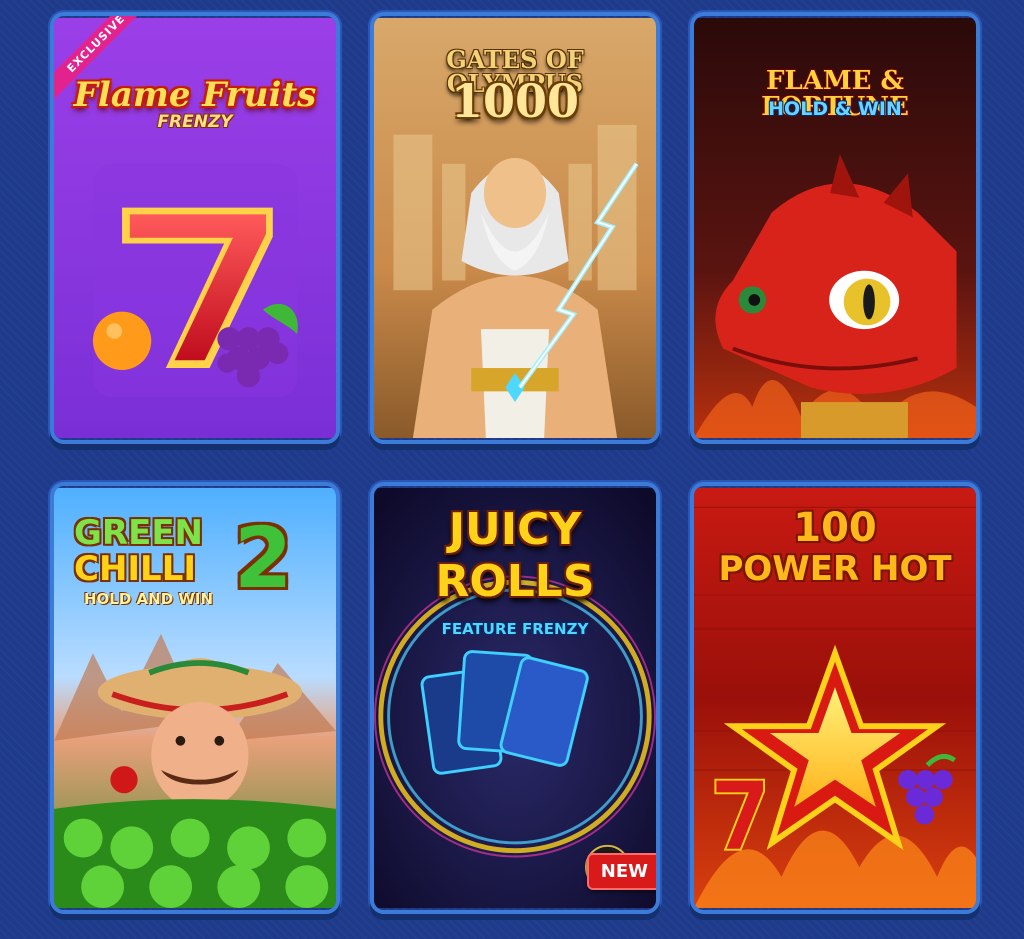  What do you see at coordinates (195, 698) in the screenshot?
I see `game-tile-green-chilli-2: GREEN CHILLI HOLD AND WIN 2` at bounding box center [195, 698].